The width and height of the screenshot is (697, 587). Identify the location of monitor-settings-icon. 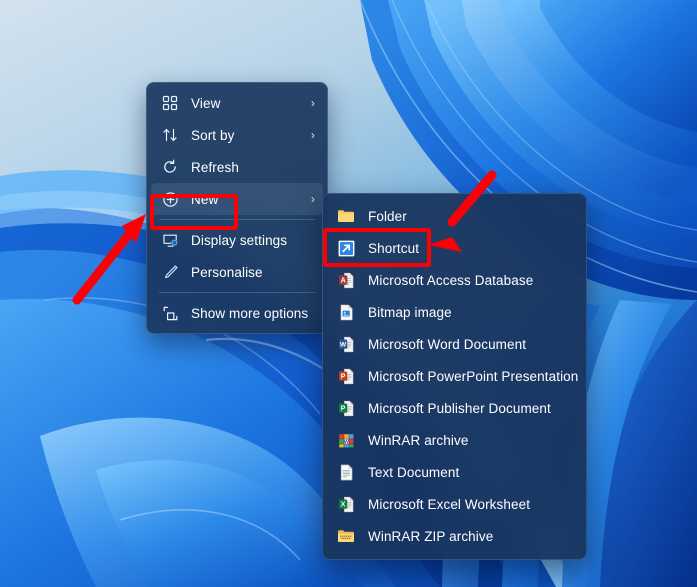
(170, 240).